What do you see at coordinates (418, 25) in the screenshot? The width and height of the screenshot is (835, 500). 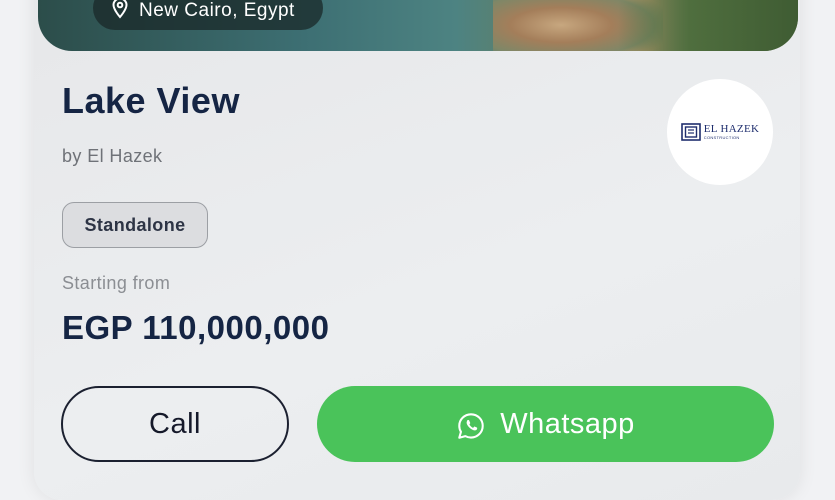 I see `hero-image: New Cairo, Egypt` at bounding box center [418, 25].